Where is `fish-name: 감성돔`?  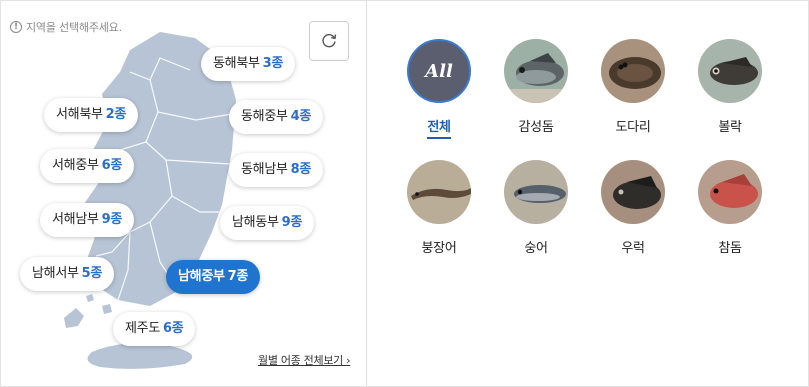 fish-name: 감성돔 is located at coordinates (536, 127).